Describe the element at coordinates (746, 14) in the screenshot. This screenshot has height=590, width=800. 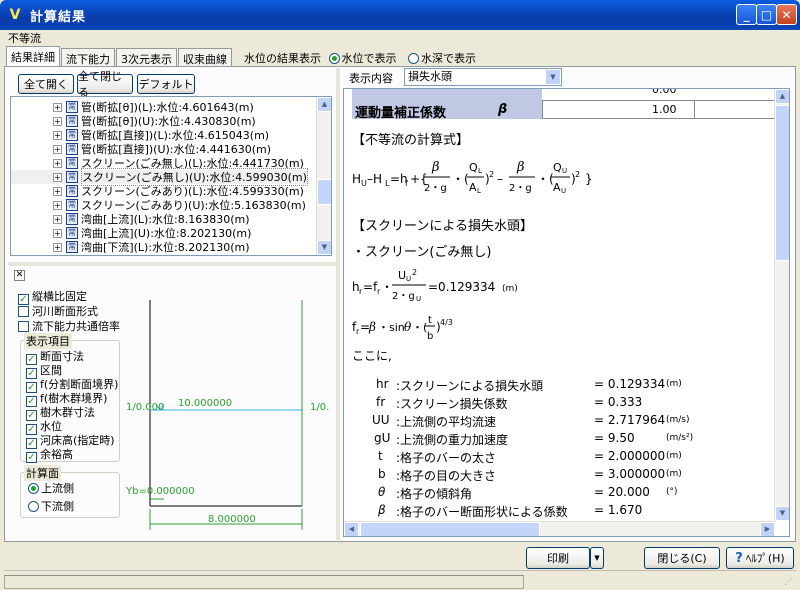
I see `minimize-button: _` at that location.